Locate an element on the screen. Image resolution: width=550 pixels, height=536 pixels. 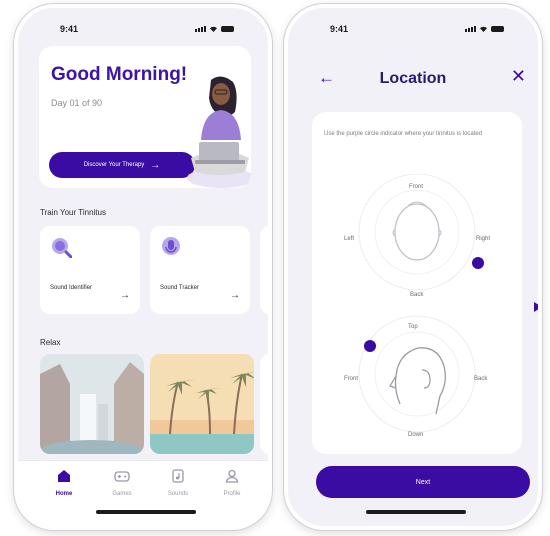
relax-card-waterfall is located at coordinates (92, 404).